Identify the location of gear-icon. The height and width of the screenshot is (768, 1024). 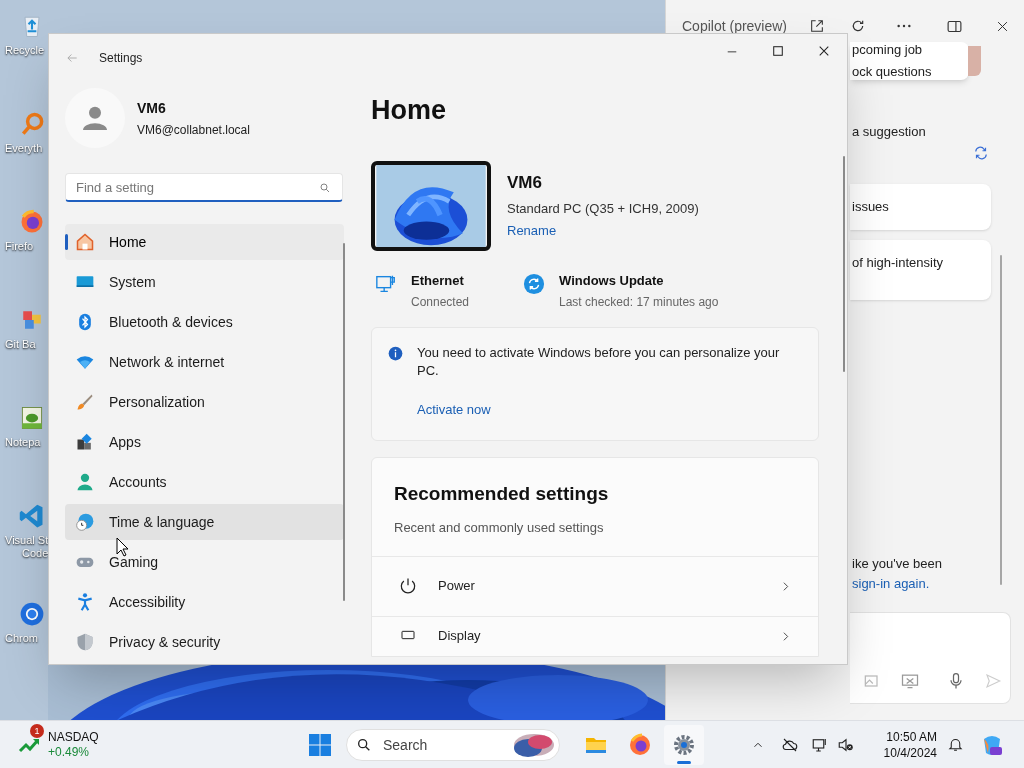
(684, 744).